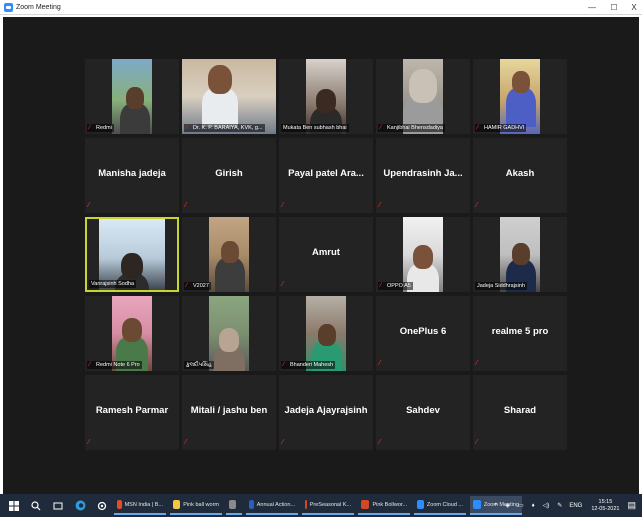  What do you see at coordinates (199, 365) in the screenshot?
I see `participant-name: કુલદીપસિંહ` at bounding box center [199, 365].